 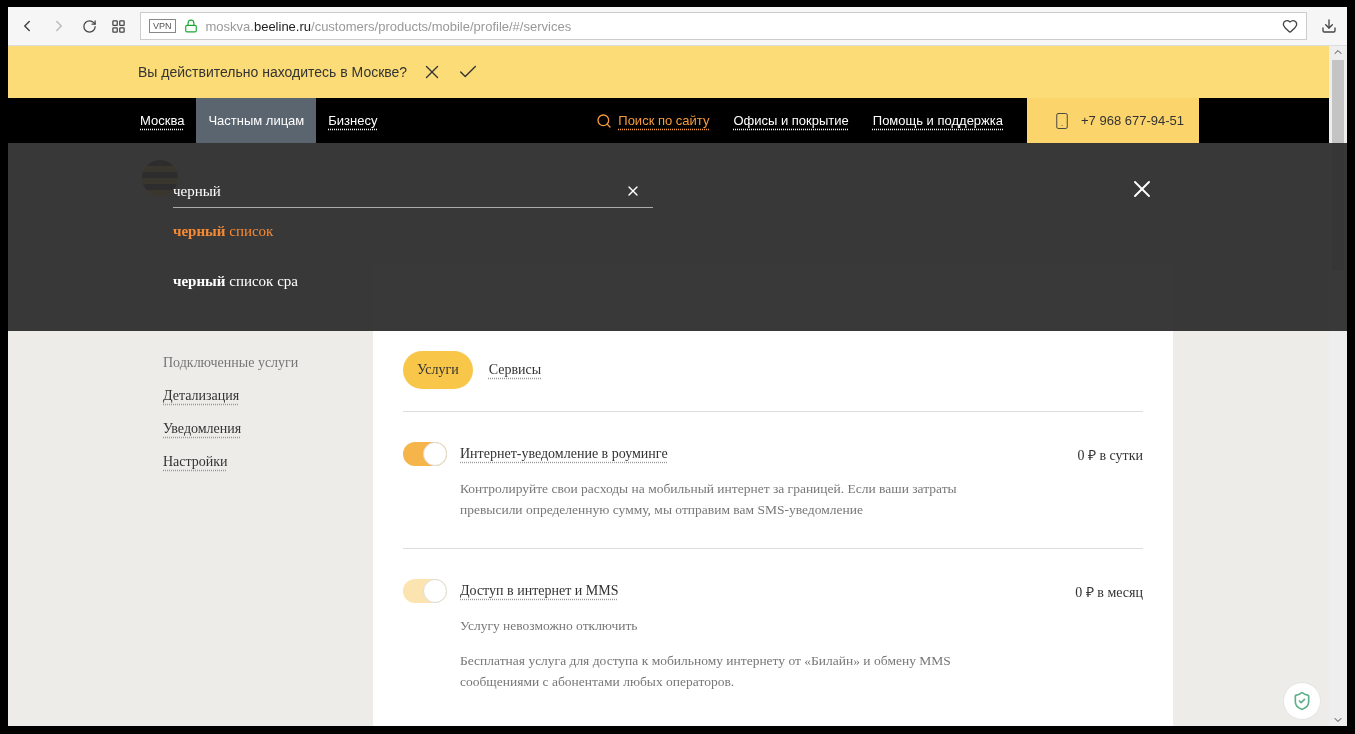 What do you see at coordinates (438, 370) in the screenshot?
I see `tab: Услуги` at bounding box center [438, 370].